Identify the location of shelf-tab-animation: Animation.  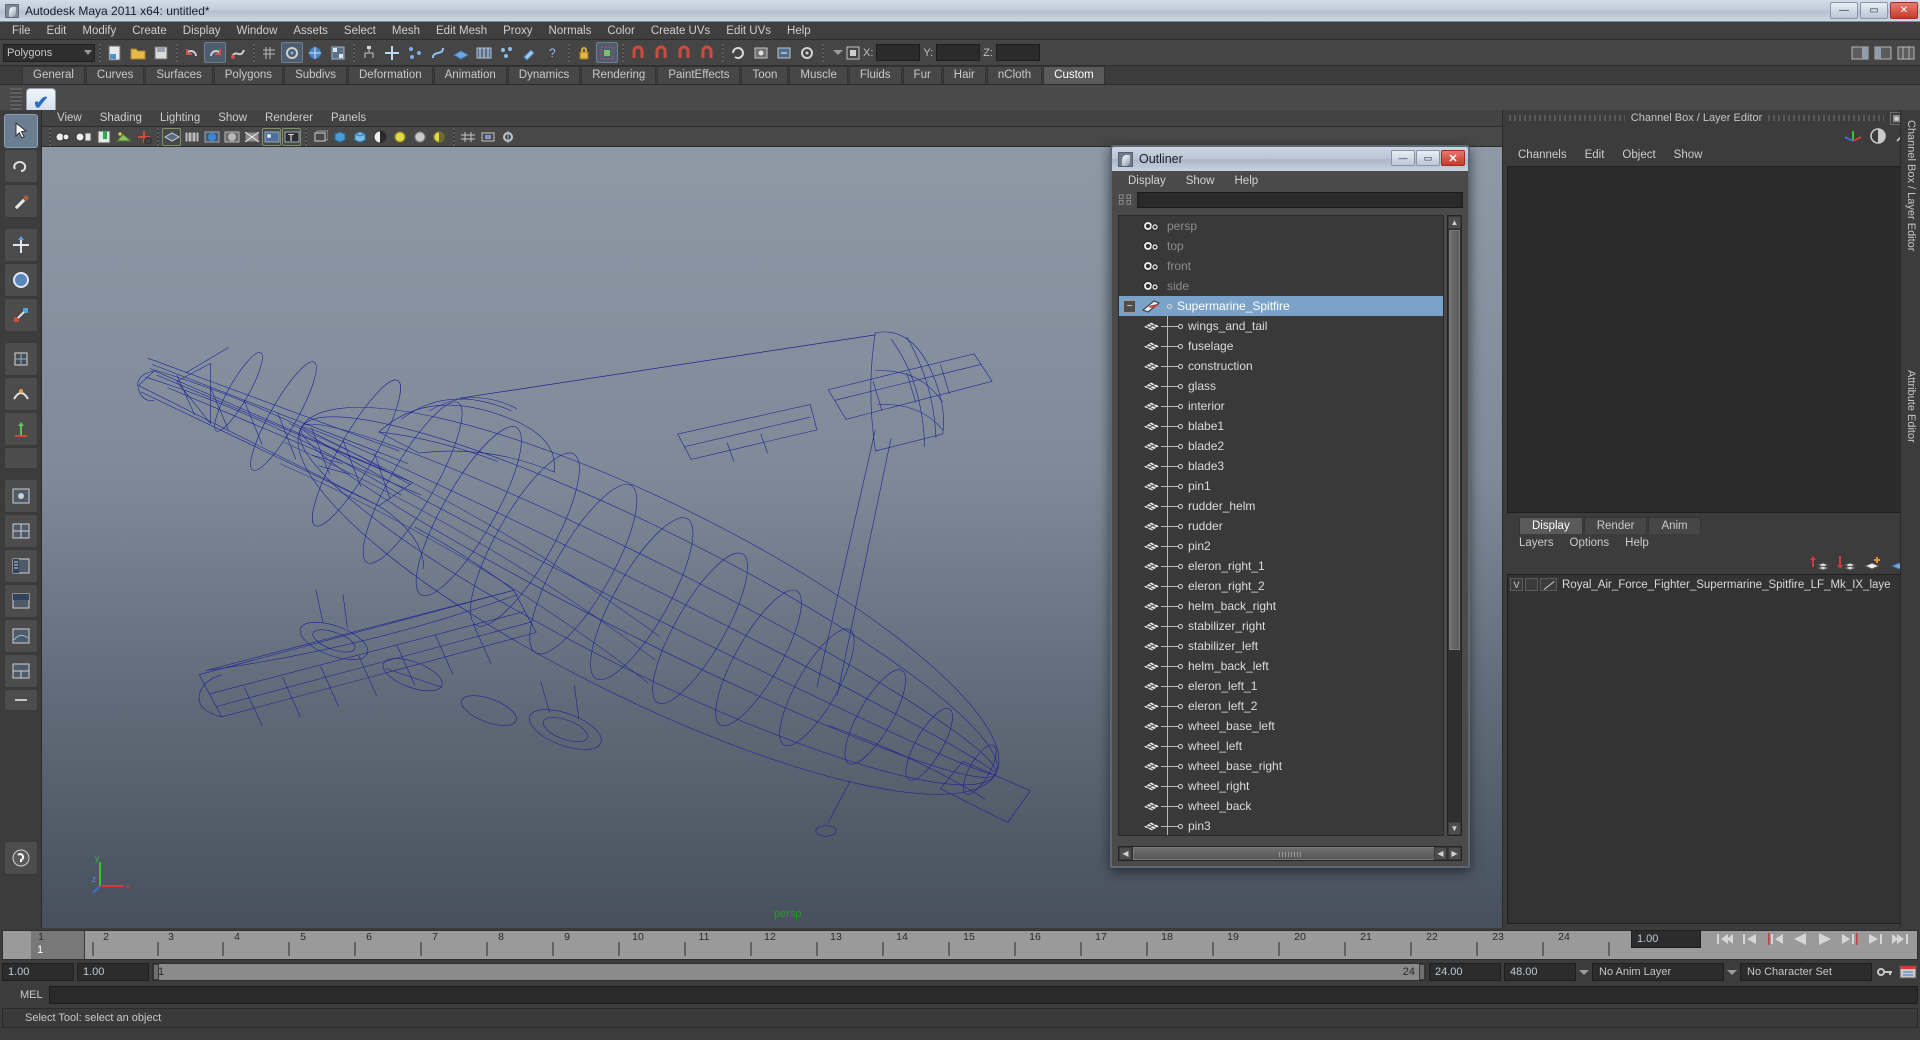
(470, 75).